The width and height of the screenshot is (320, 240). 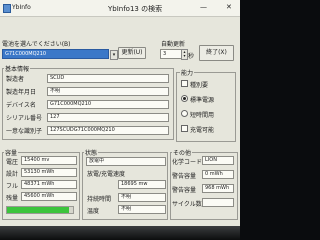 What do you see at coordinates (202, 130) in the screenshot?
I see `capability-label-4: 充電可能` at bounding box center [202, 130].